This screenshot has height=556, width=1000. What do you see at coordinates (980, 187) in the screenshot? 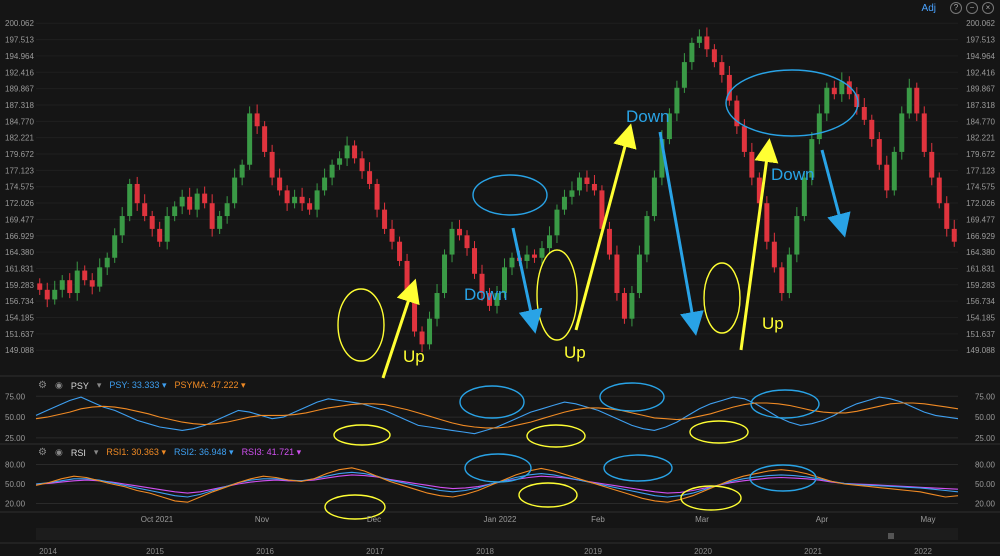
I see `price-tick-label-right: 174.575` at bounding box center [980, 187].